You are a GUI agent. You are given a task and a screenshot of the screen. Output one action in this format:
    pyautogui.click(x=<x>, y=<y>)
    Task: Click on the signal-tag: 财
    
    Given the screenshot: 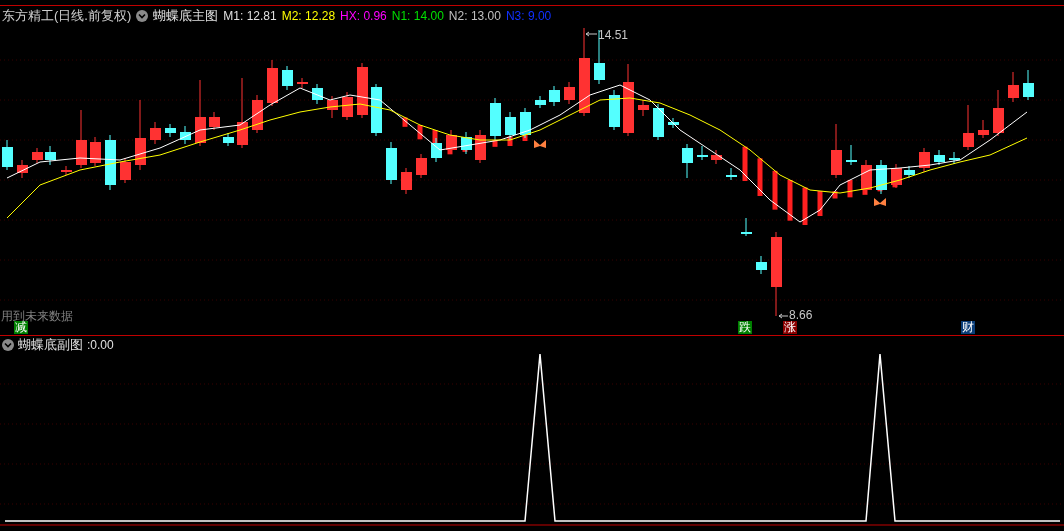 What is the action you would take?
    pyautogui.click(x=968, y=327)
    